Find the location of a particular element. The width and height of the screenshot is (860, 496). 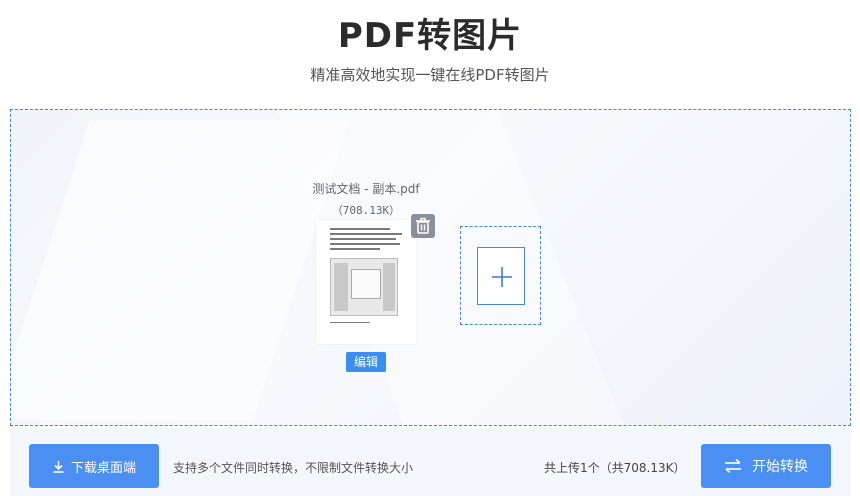

edit-button: 编辑 is located at coordinates (366, 362).